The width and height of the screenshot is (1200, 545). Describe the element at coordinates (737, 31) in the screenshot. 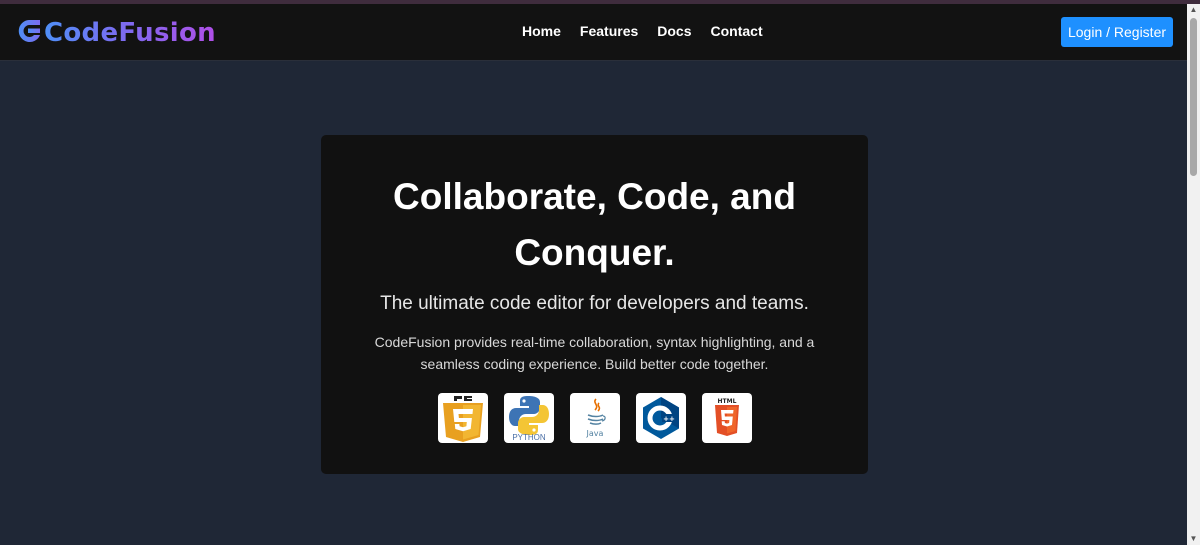

I see `nav-link-contact: Contact` at that location.